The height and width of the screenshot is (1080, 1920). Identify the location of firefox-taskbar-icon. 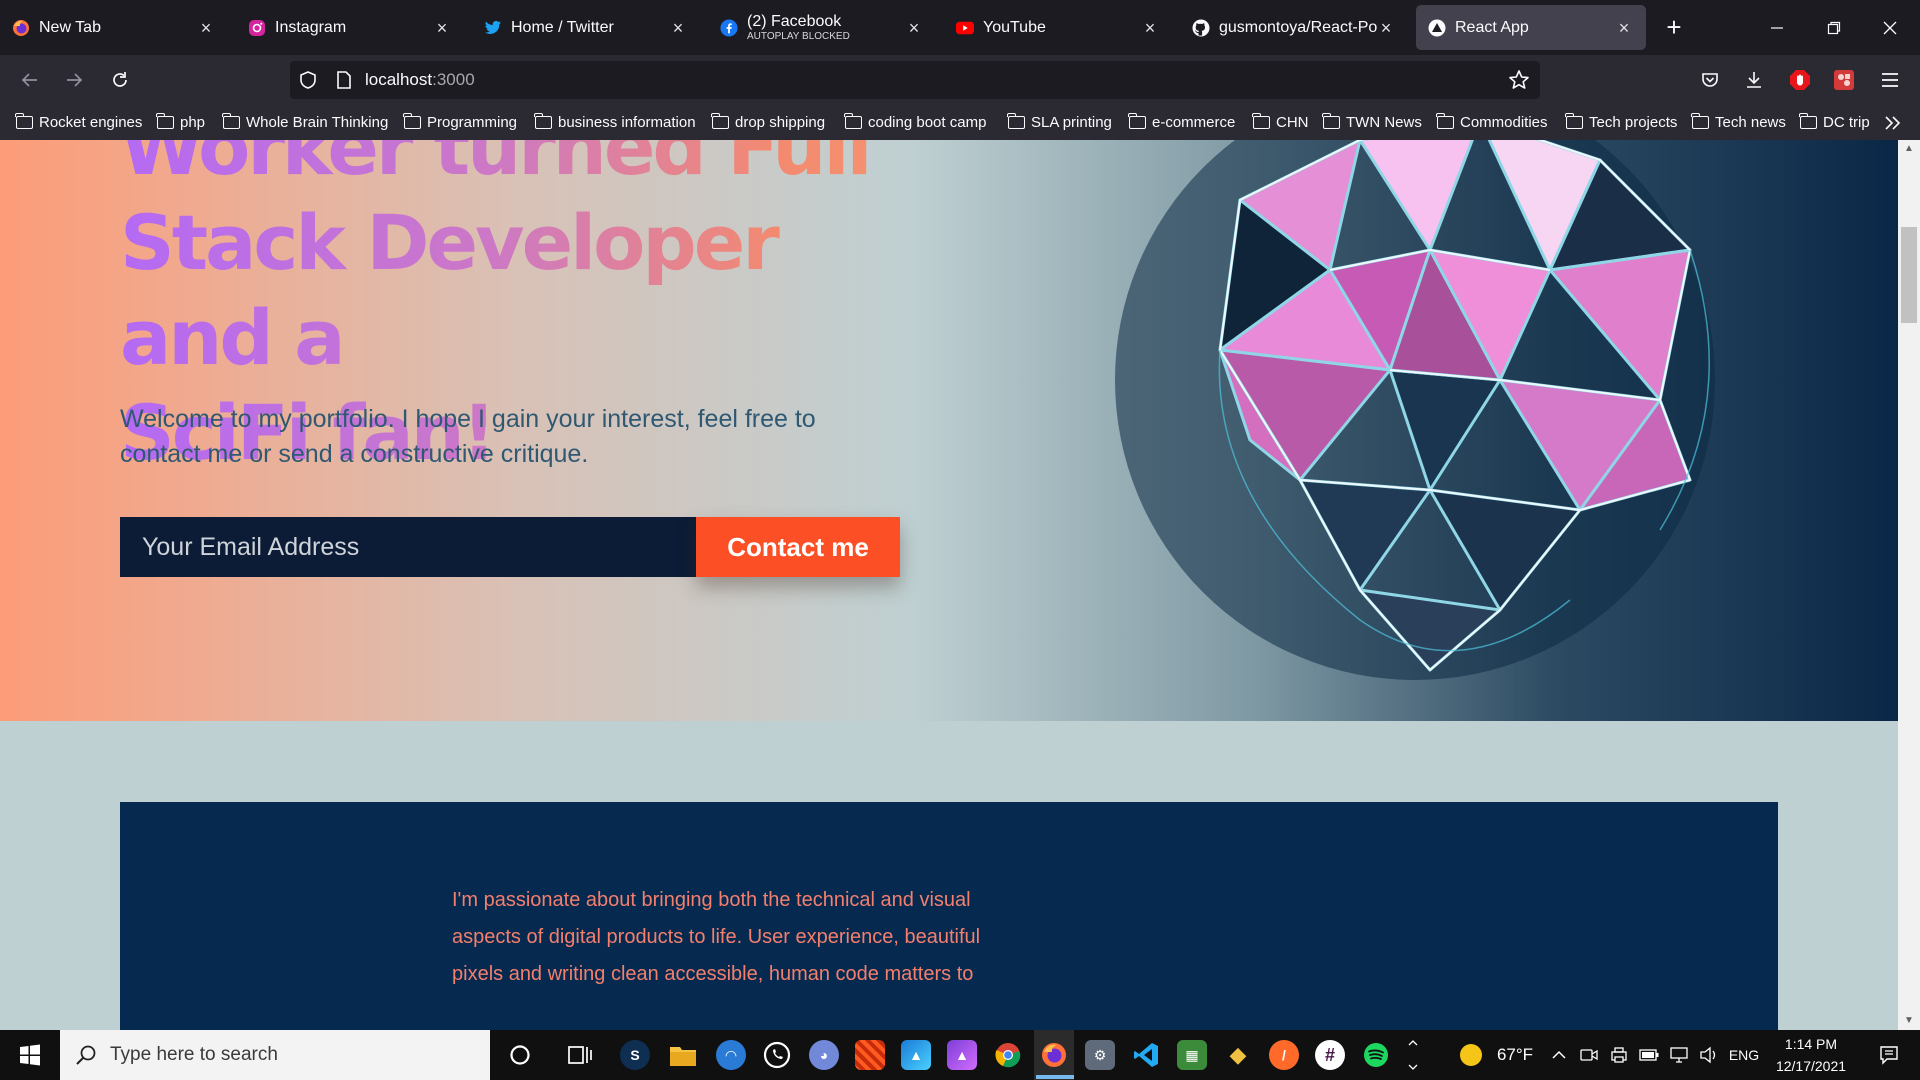
(1054, 1055).